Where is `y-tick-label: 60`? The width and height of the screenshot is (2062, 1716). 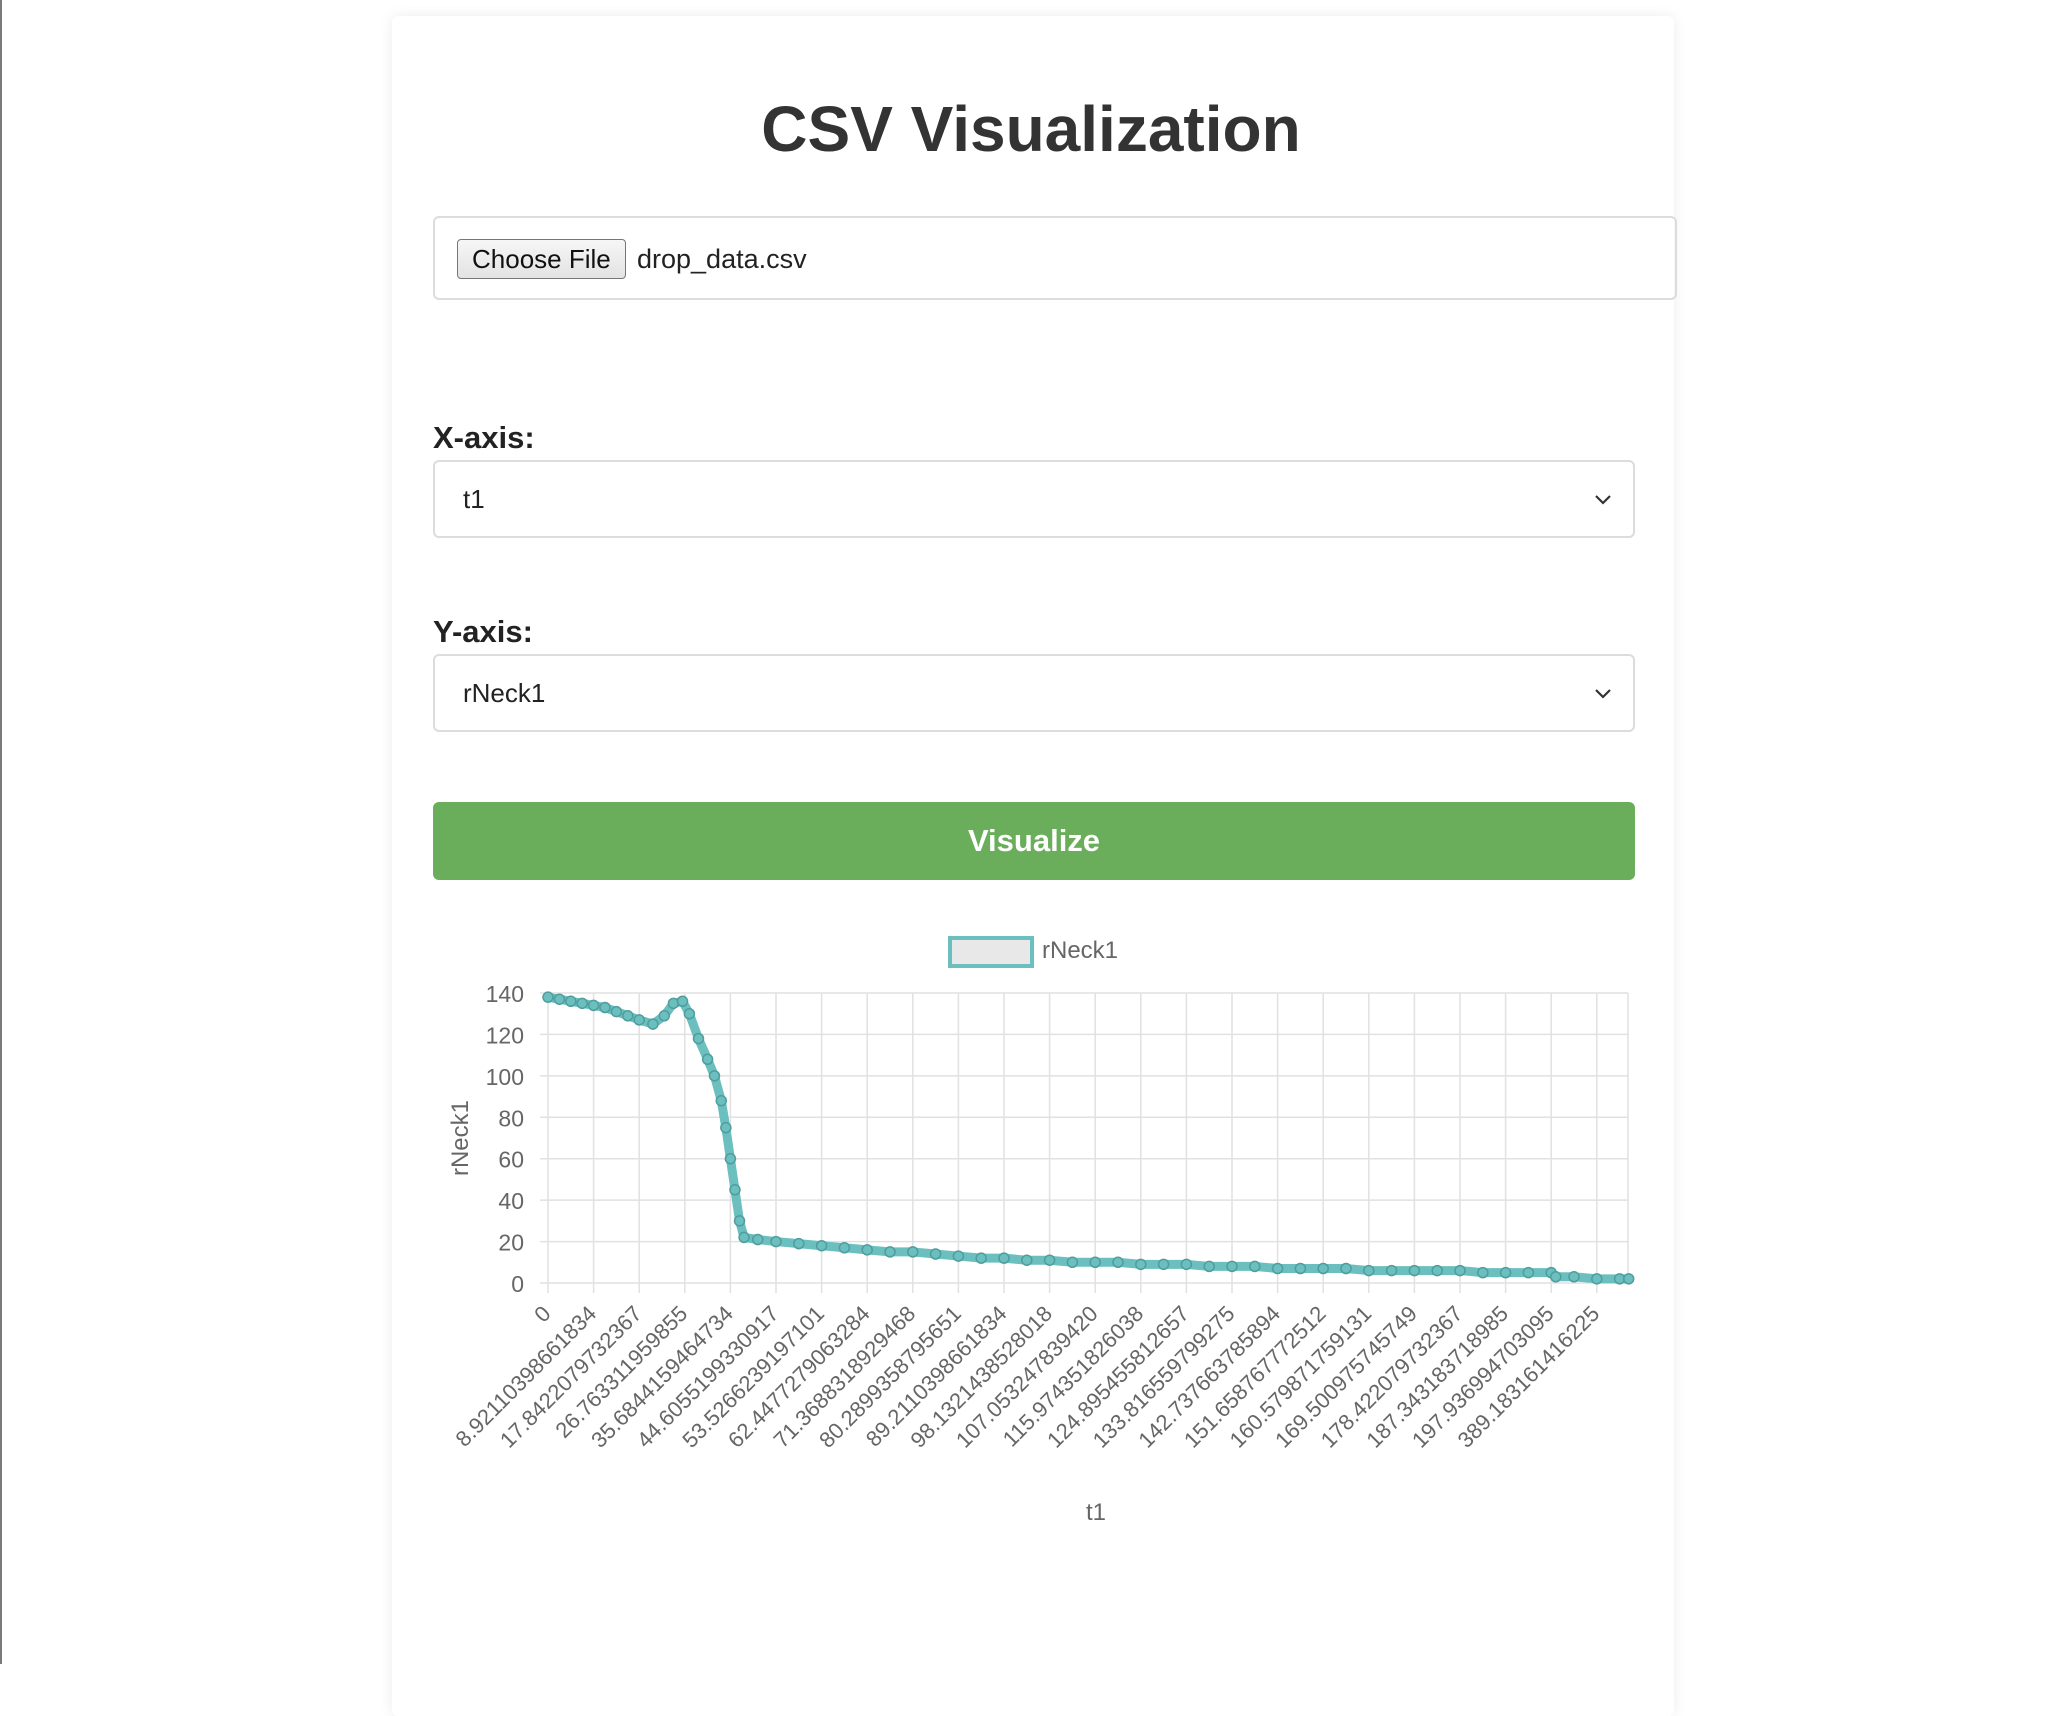
y-tick-label: 60 is located at coordinates (511, 1160).